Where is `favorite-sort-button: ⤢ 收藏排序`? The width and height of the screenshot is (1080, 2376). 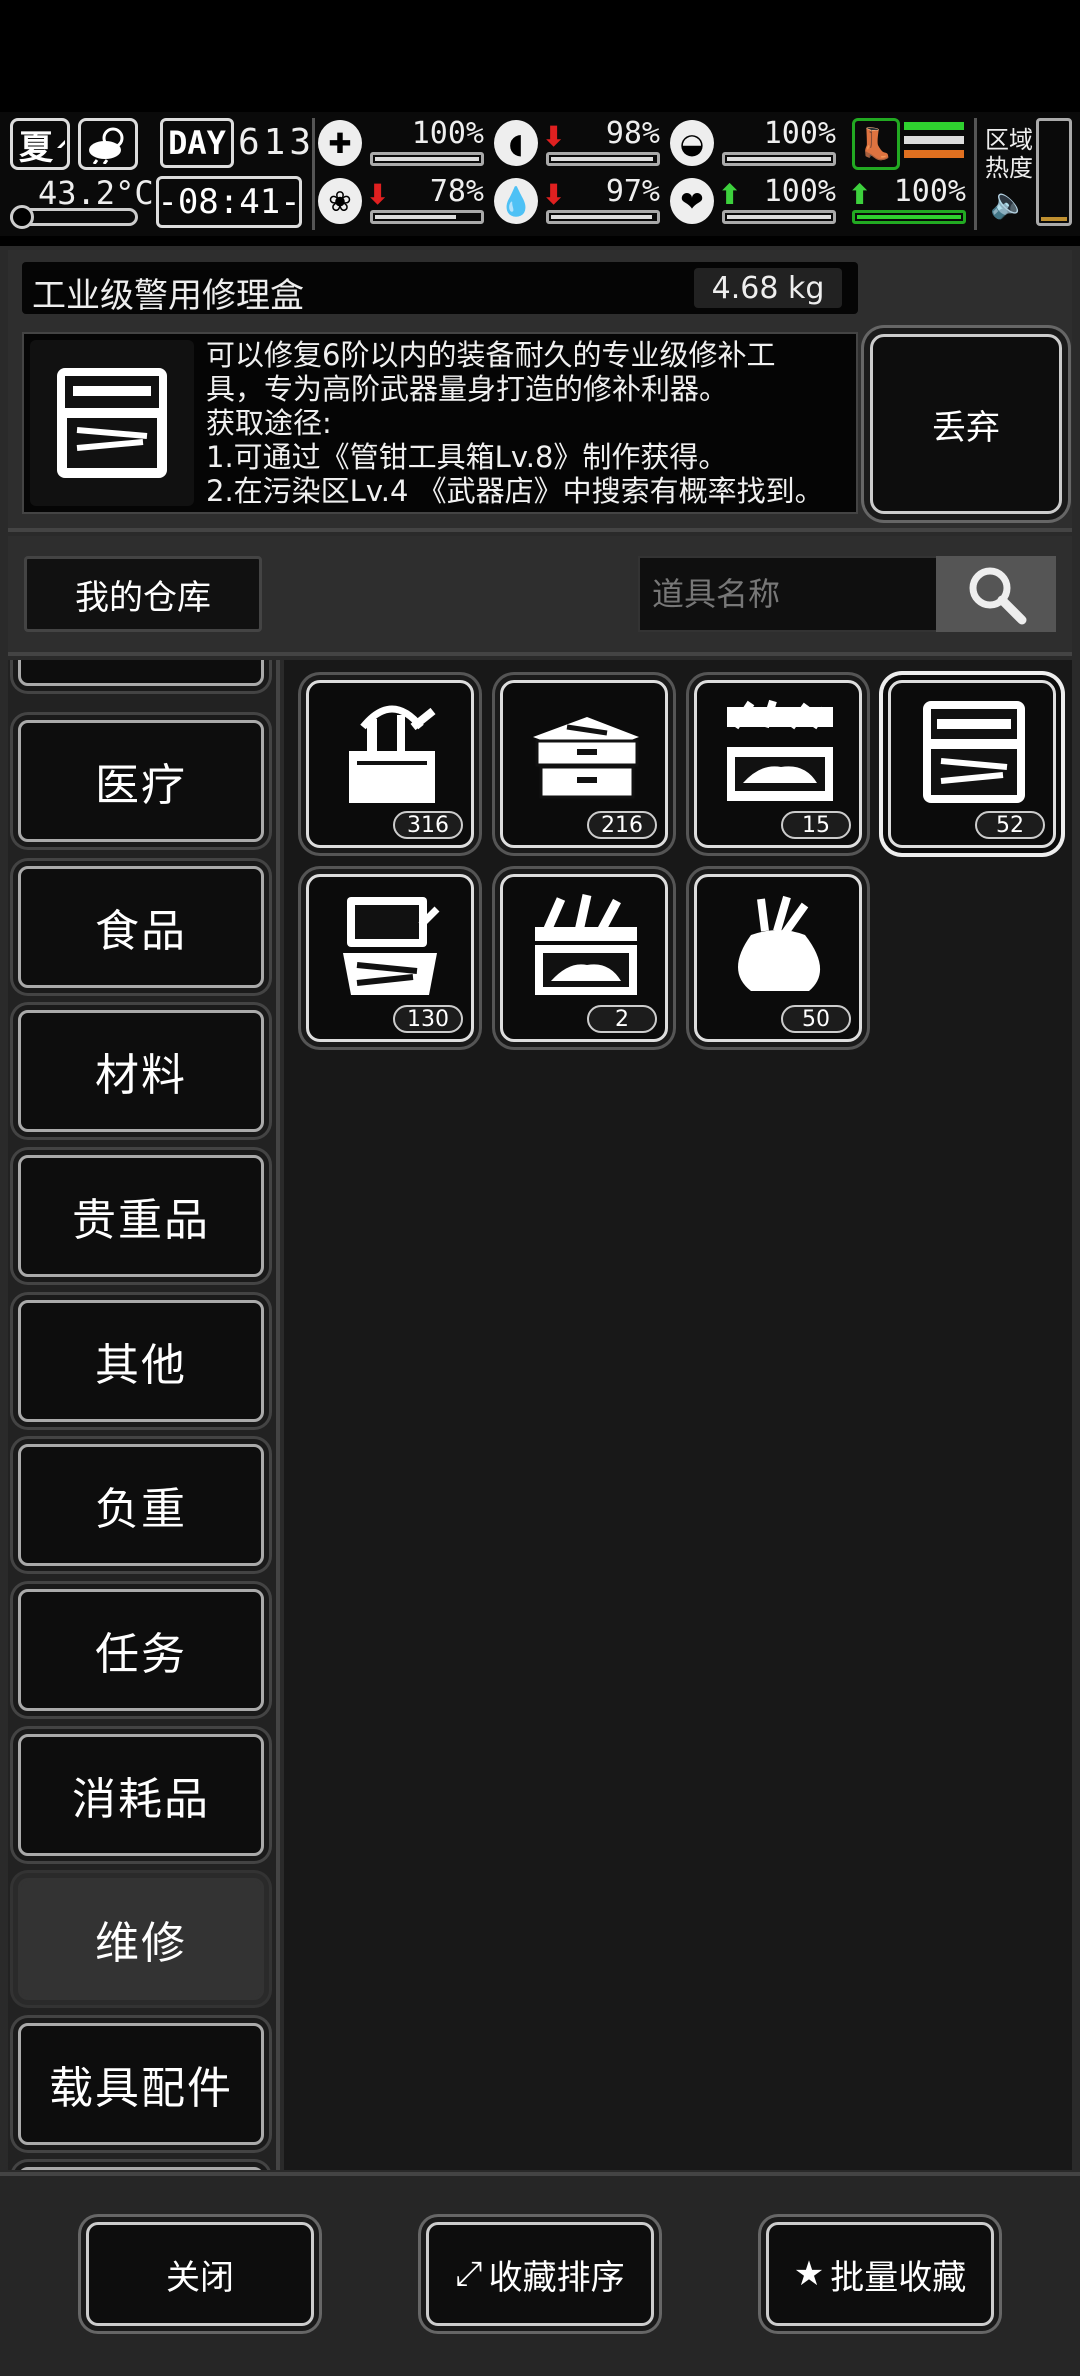 favorite-sort-button: ⤢ 收藏排序 is located at coordinates (540, 2274).